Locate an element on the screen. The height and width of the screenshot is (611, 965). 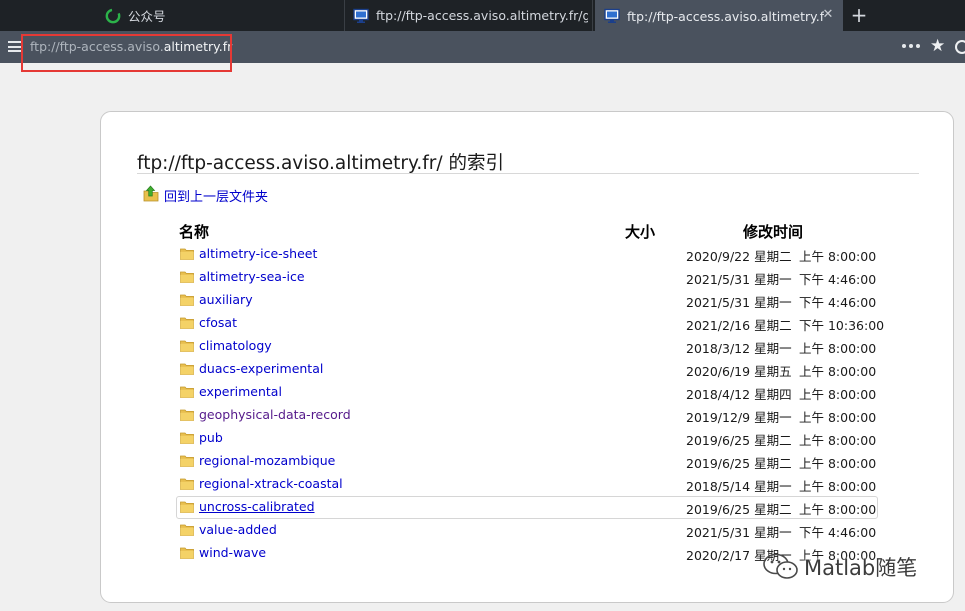
watermark: Matlab随笔 is located at coordinates (839, 567).